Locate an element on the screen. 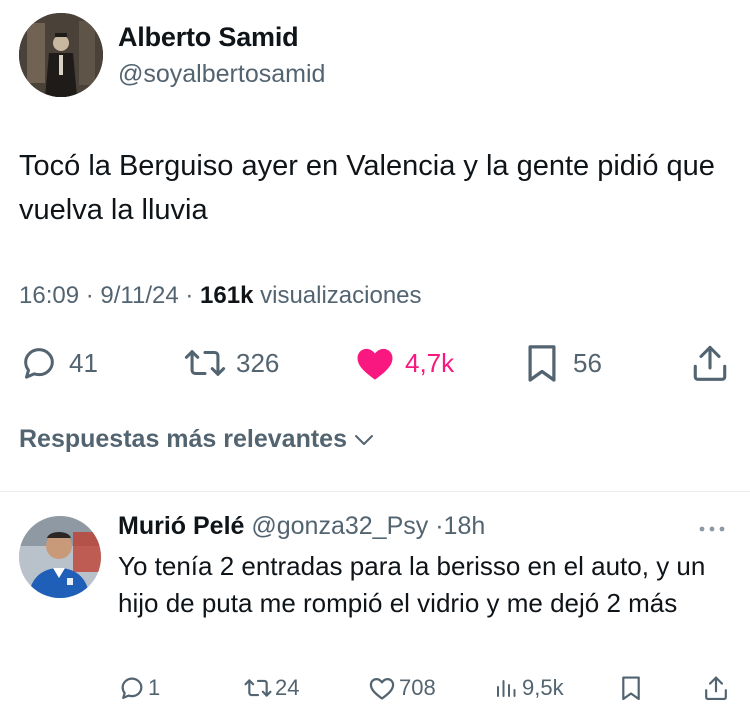 This screenshot has width=750, height=721. tweet-meta: 16:09 · 9/11/24 · 161k visualizaciones is located at coordinates (220, 296).